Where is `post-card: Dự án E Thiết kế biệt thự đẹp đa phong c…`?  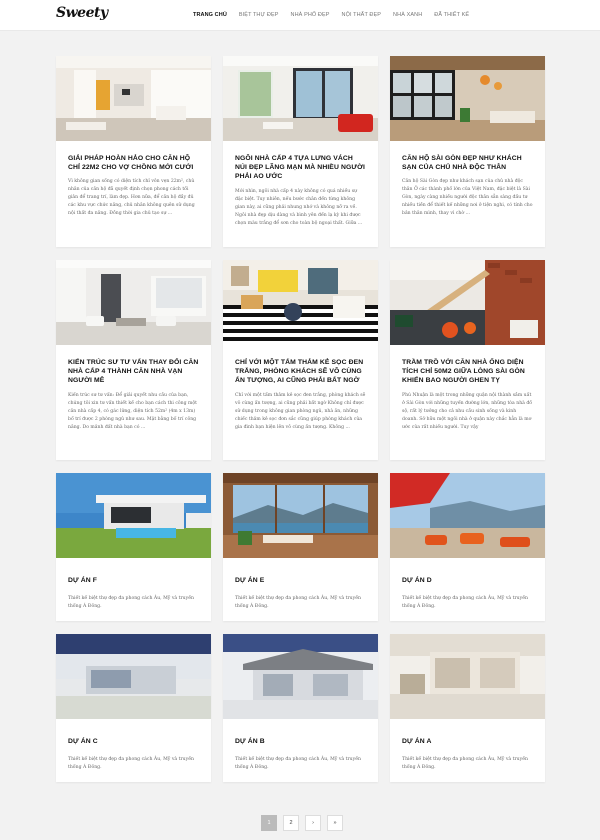
post-card: Dự án E Thiết kế biệt thự đẹp đa phong c… is located at coordinates (300, 547).